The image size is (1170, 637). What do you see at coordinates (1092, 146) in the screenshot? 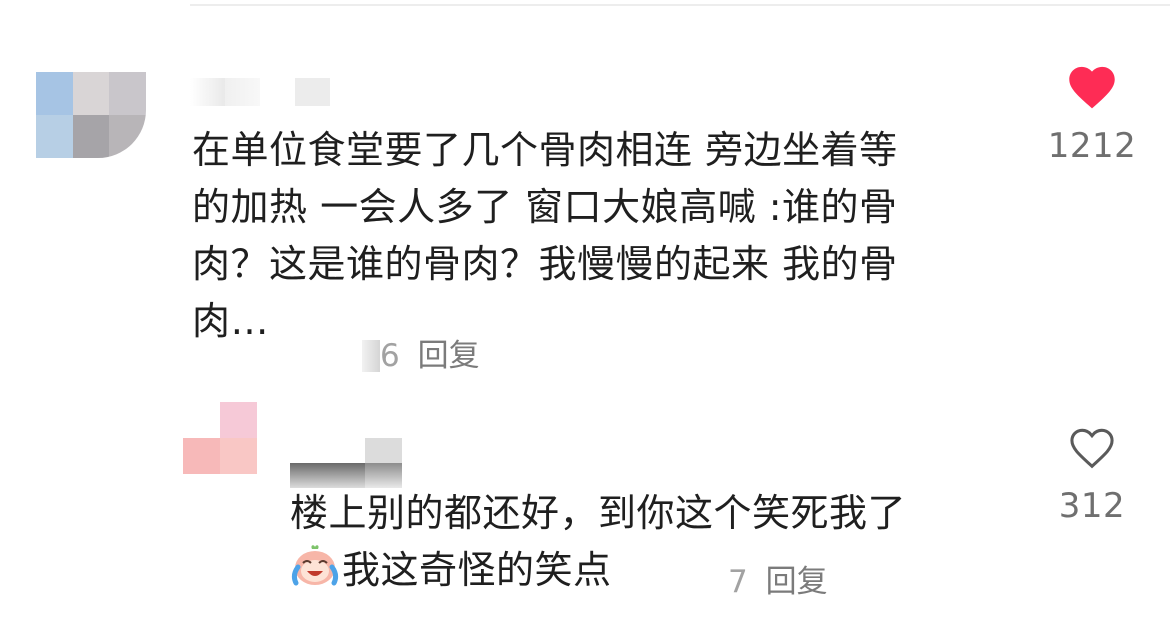
I see `like-count: 1212` at bounding box center [1092, 146].